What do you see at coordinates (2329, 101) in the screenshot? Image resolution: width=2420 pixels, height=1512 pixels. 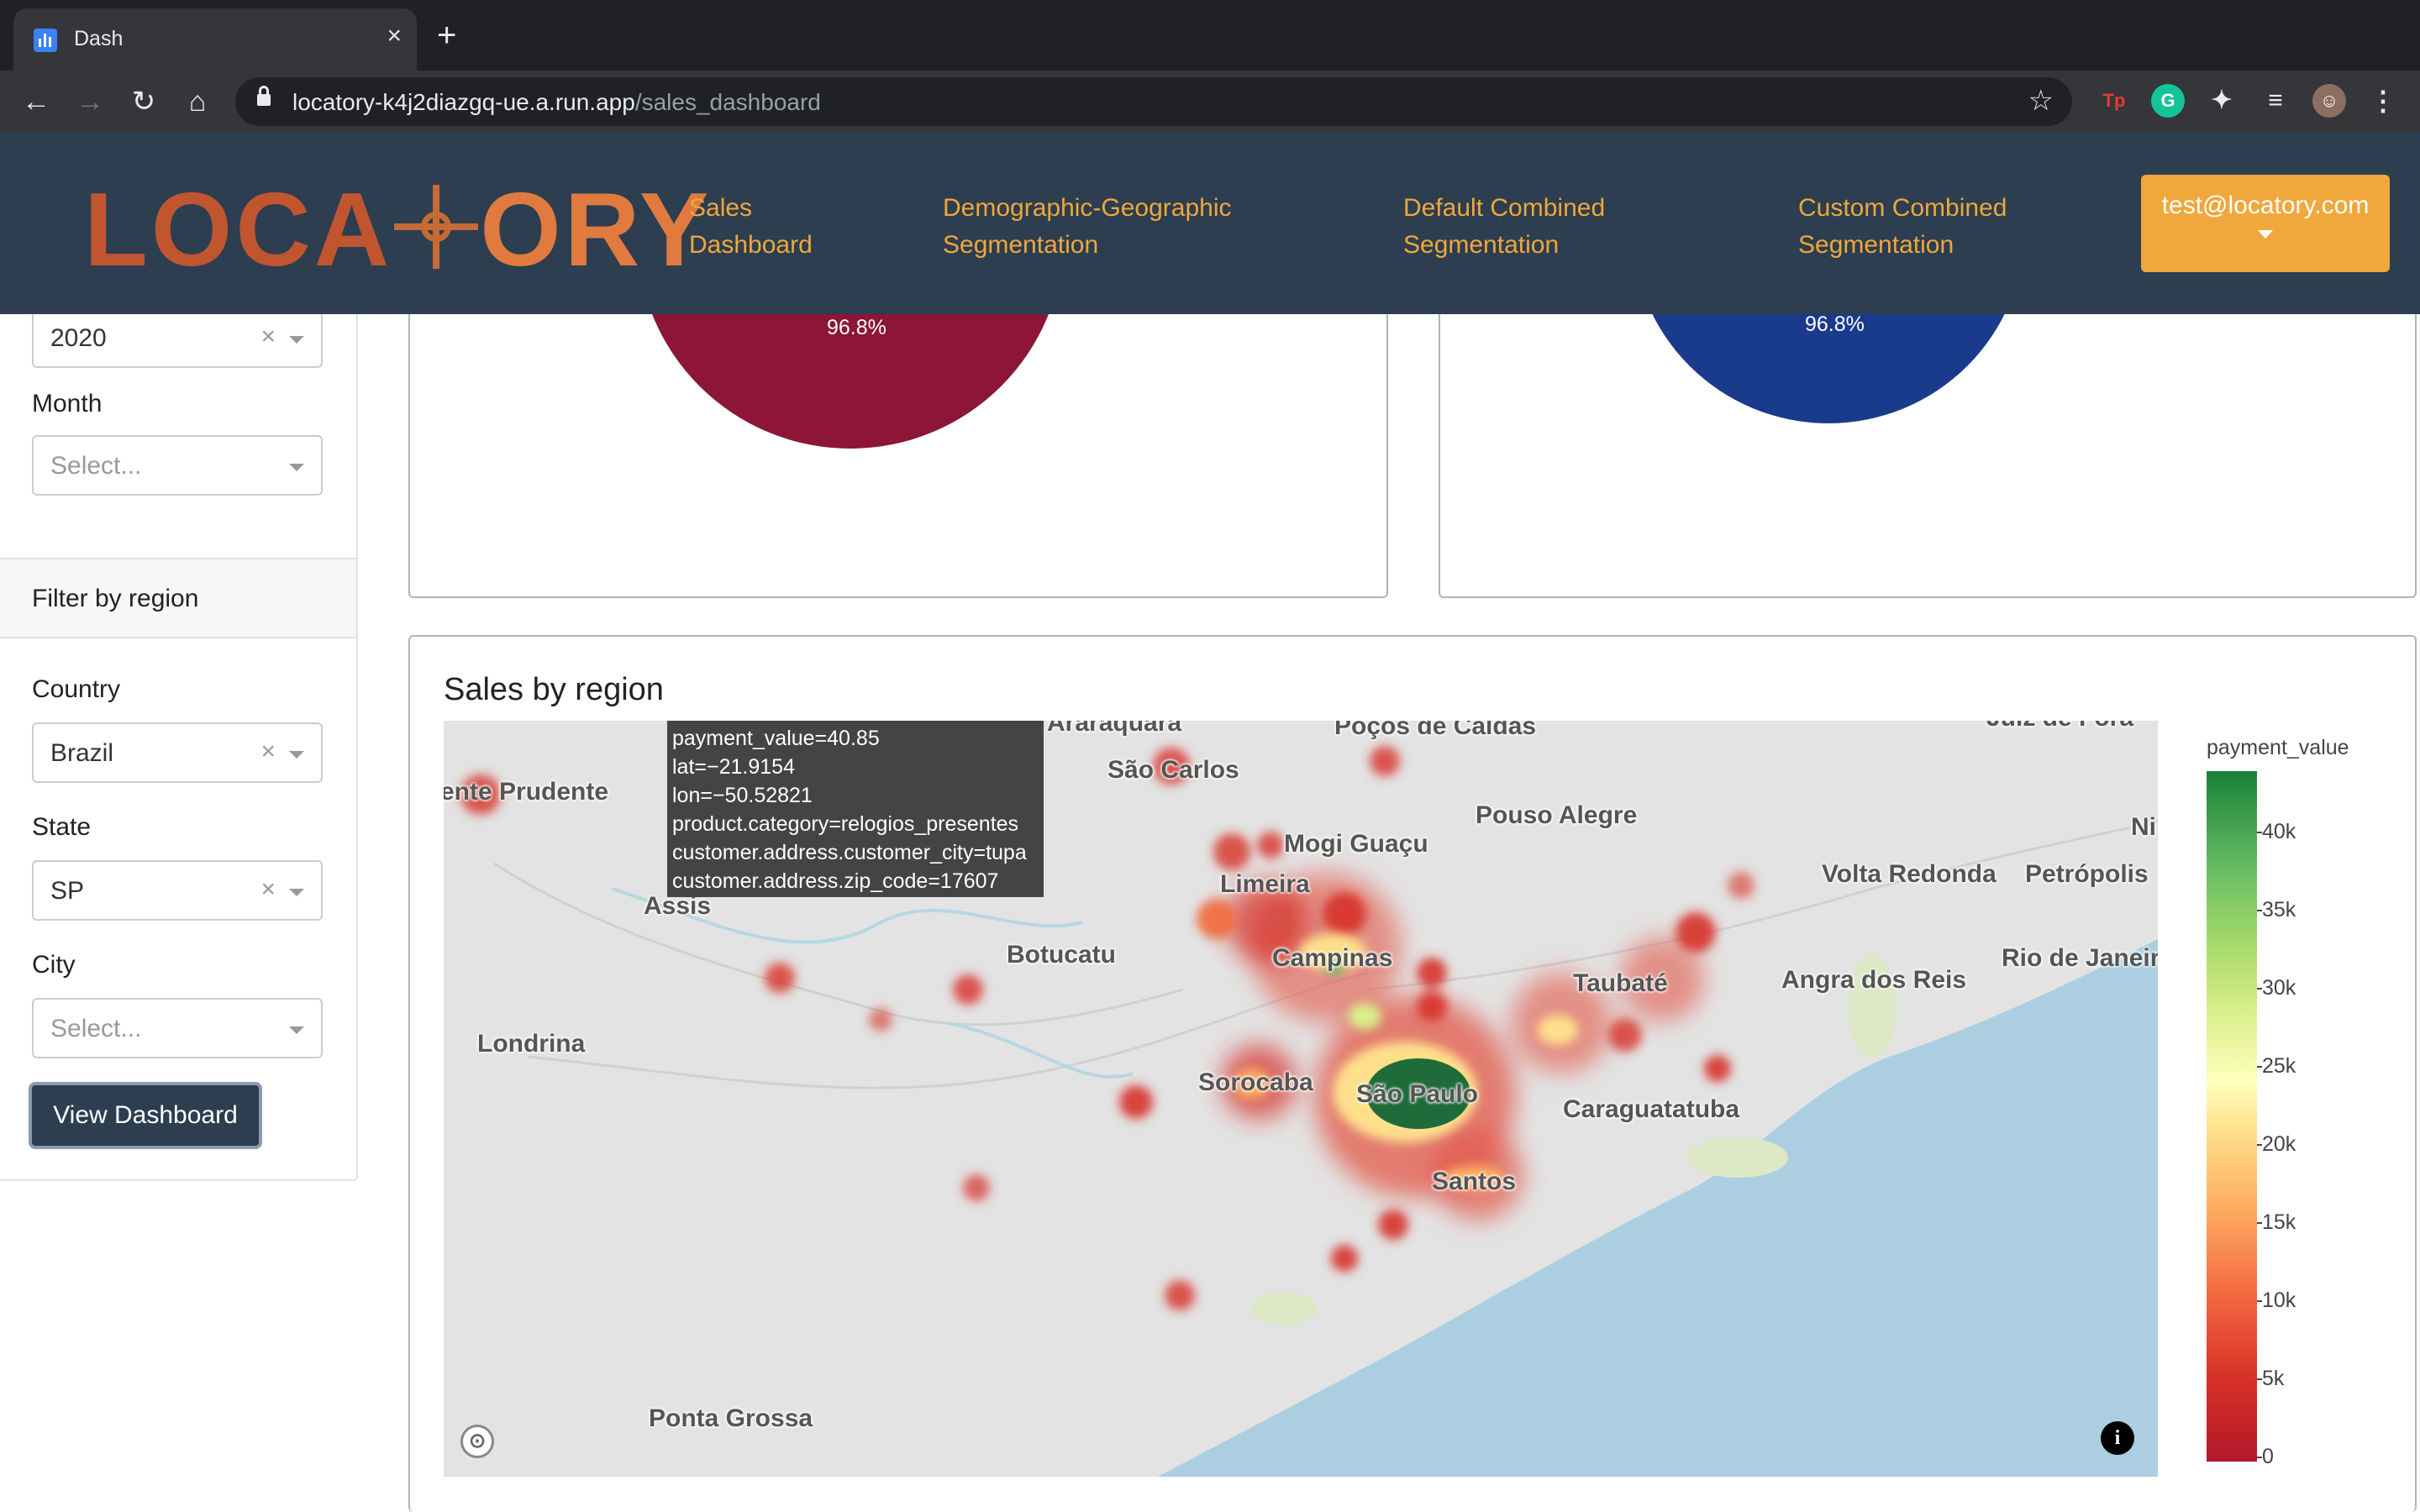 I see `profile-avatar: ☺` at bounding box center [2329, 101].